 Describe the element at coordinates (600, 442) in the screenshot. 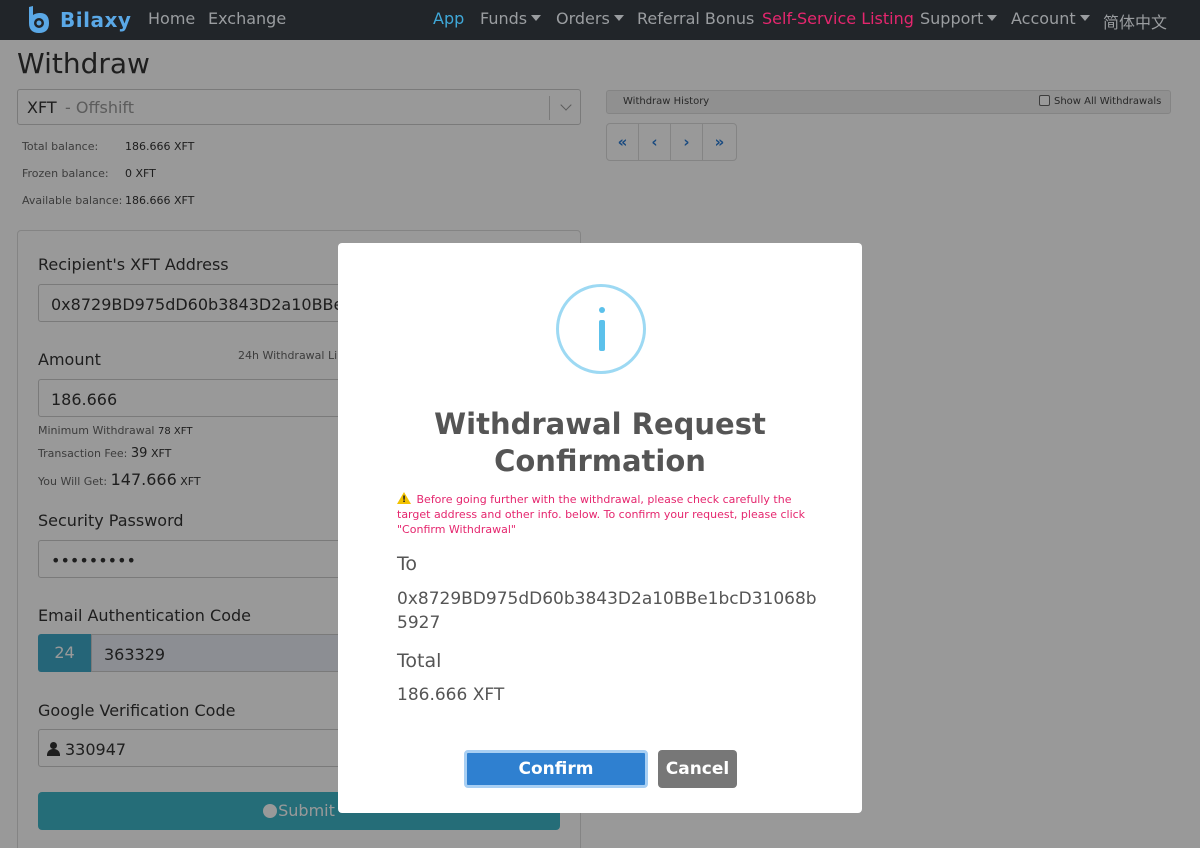

I see `modal-title: Withdrawal Request Confirmation` at that location.